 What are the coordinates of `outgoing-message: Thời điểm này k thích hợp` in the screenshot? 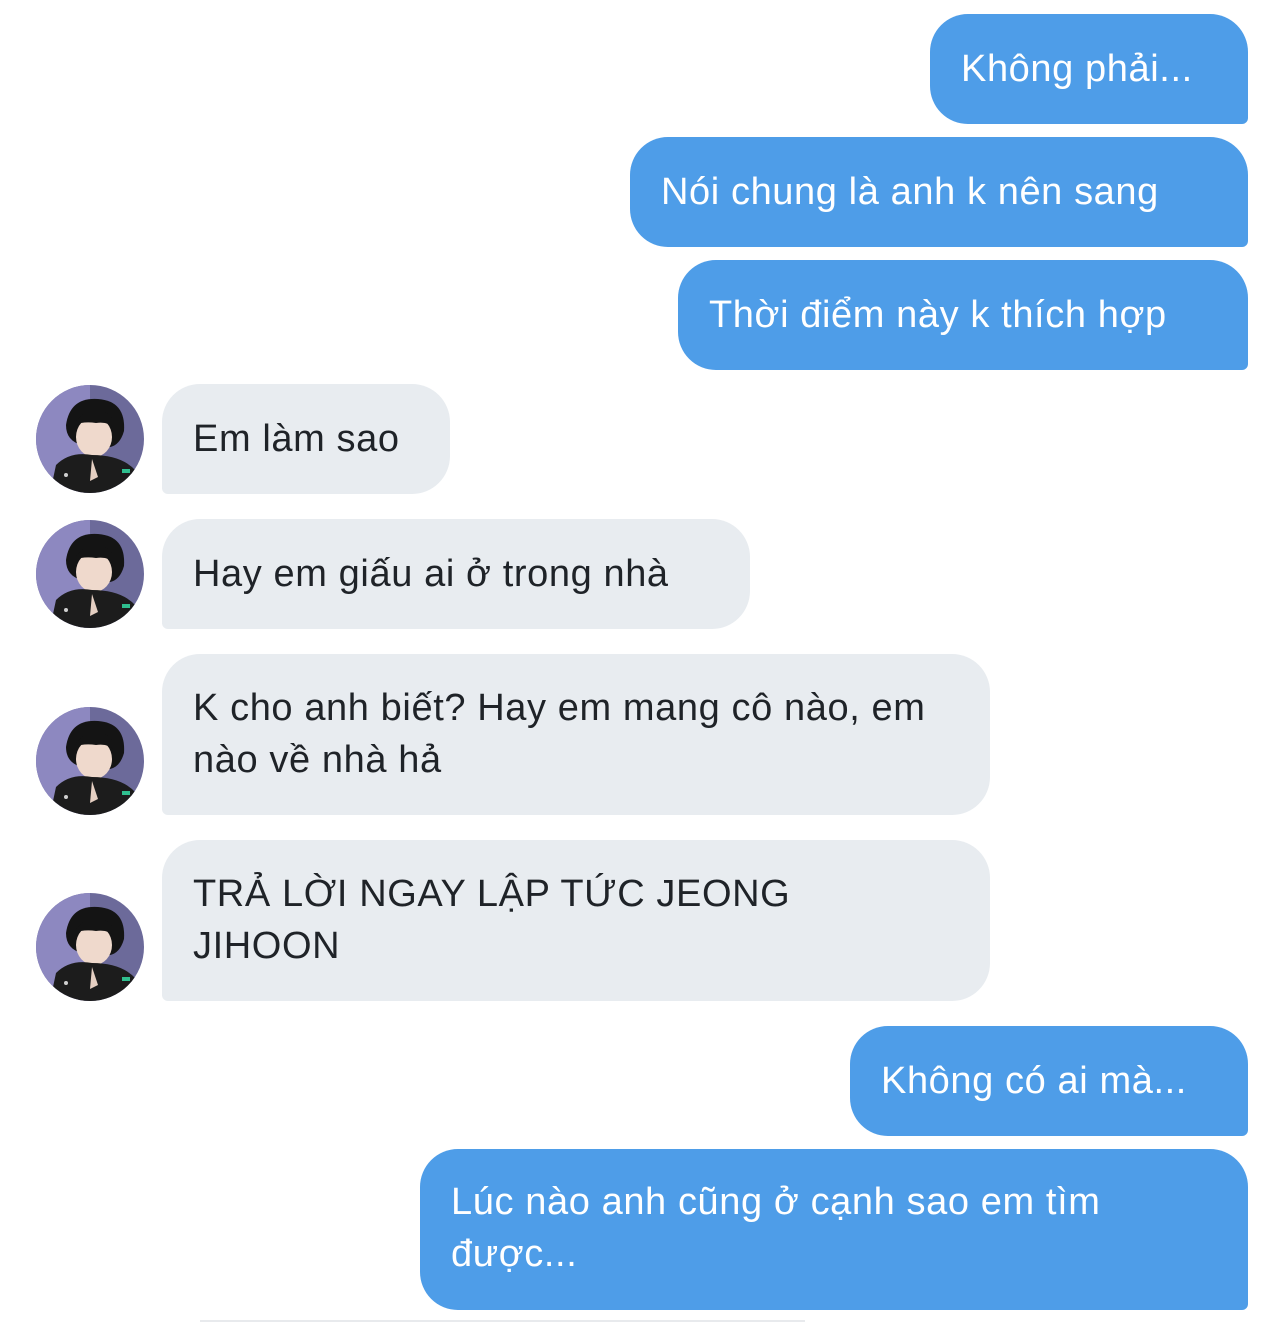 It's located at (963, 315).